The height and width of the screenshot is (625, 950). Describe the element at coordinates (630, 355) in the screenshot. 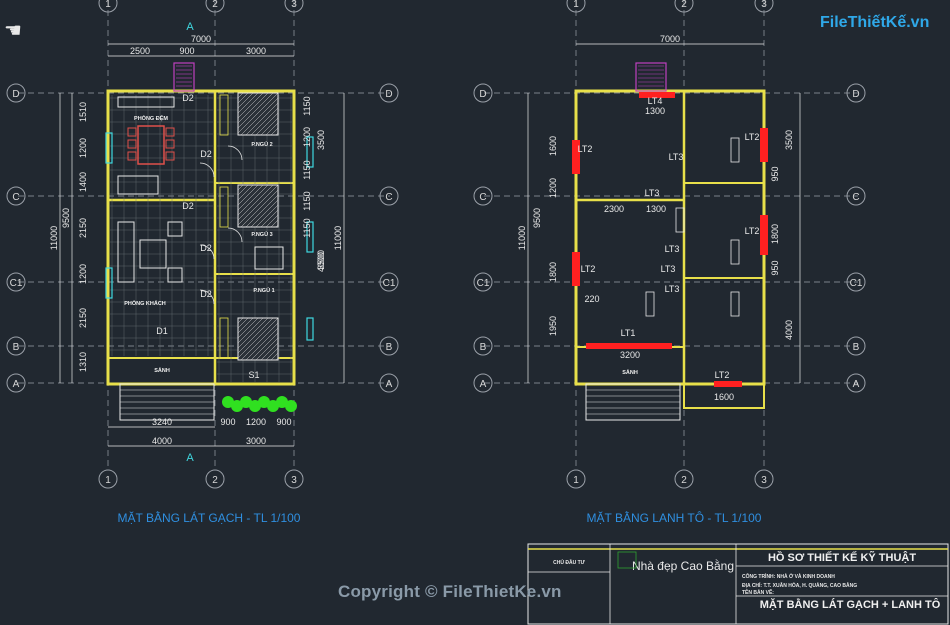

I see `dim2-inner-4: 3200` at that location.